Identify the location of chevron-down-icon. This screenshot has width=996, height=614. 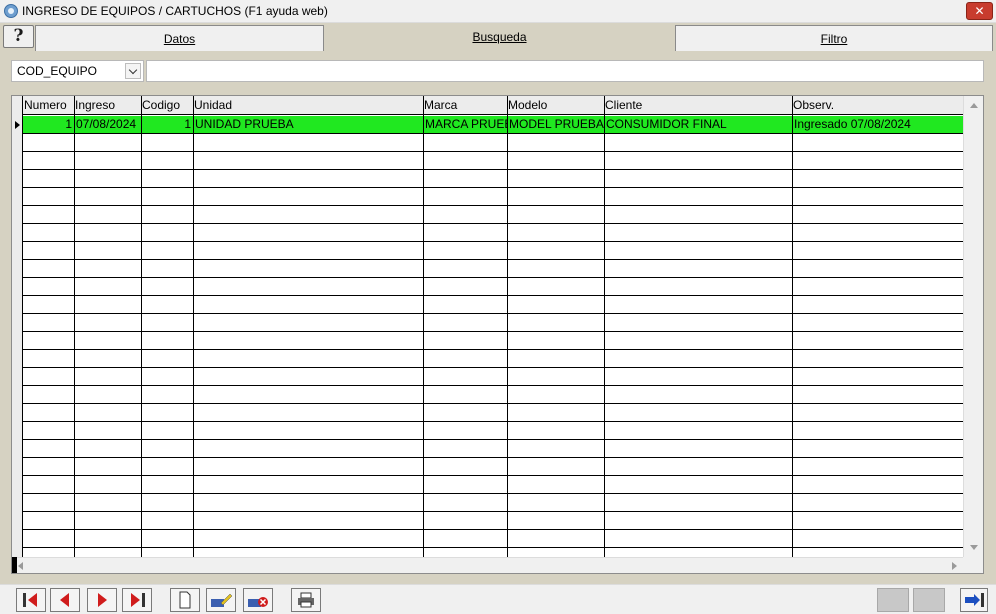
(133, 71).